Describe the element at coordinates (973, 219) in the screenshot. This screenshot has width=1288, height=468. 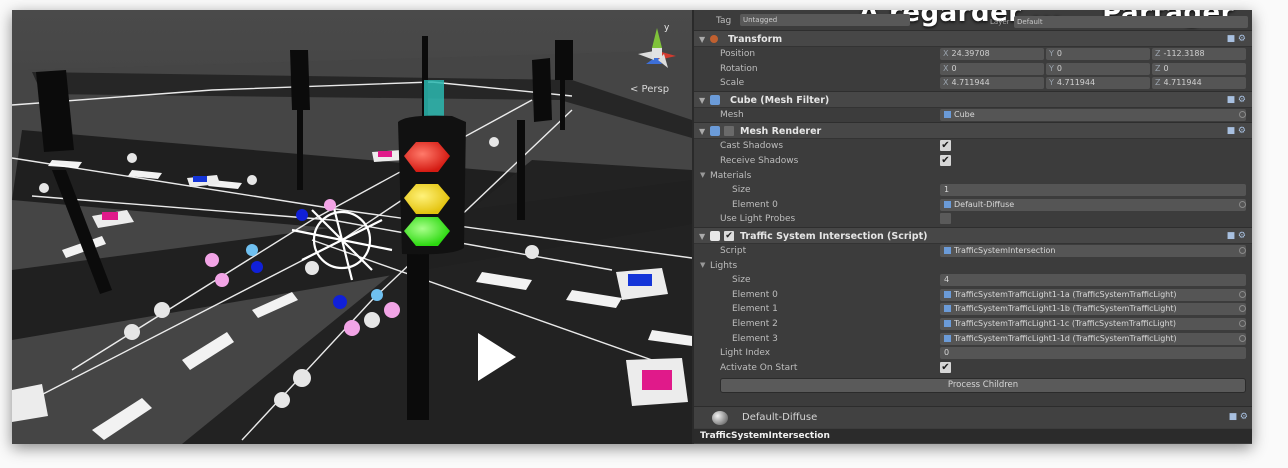
I see `light-probes-row: Use Light Probes` at that location.